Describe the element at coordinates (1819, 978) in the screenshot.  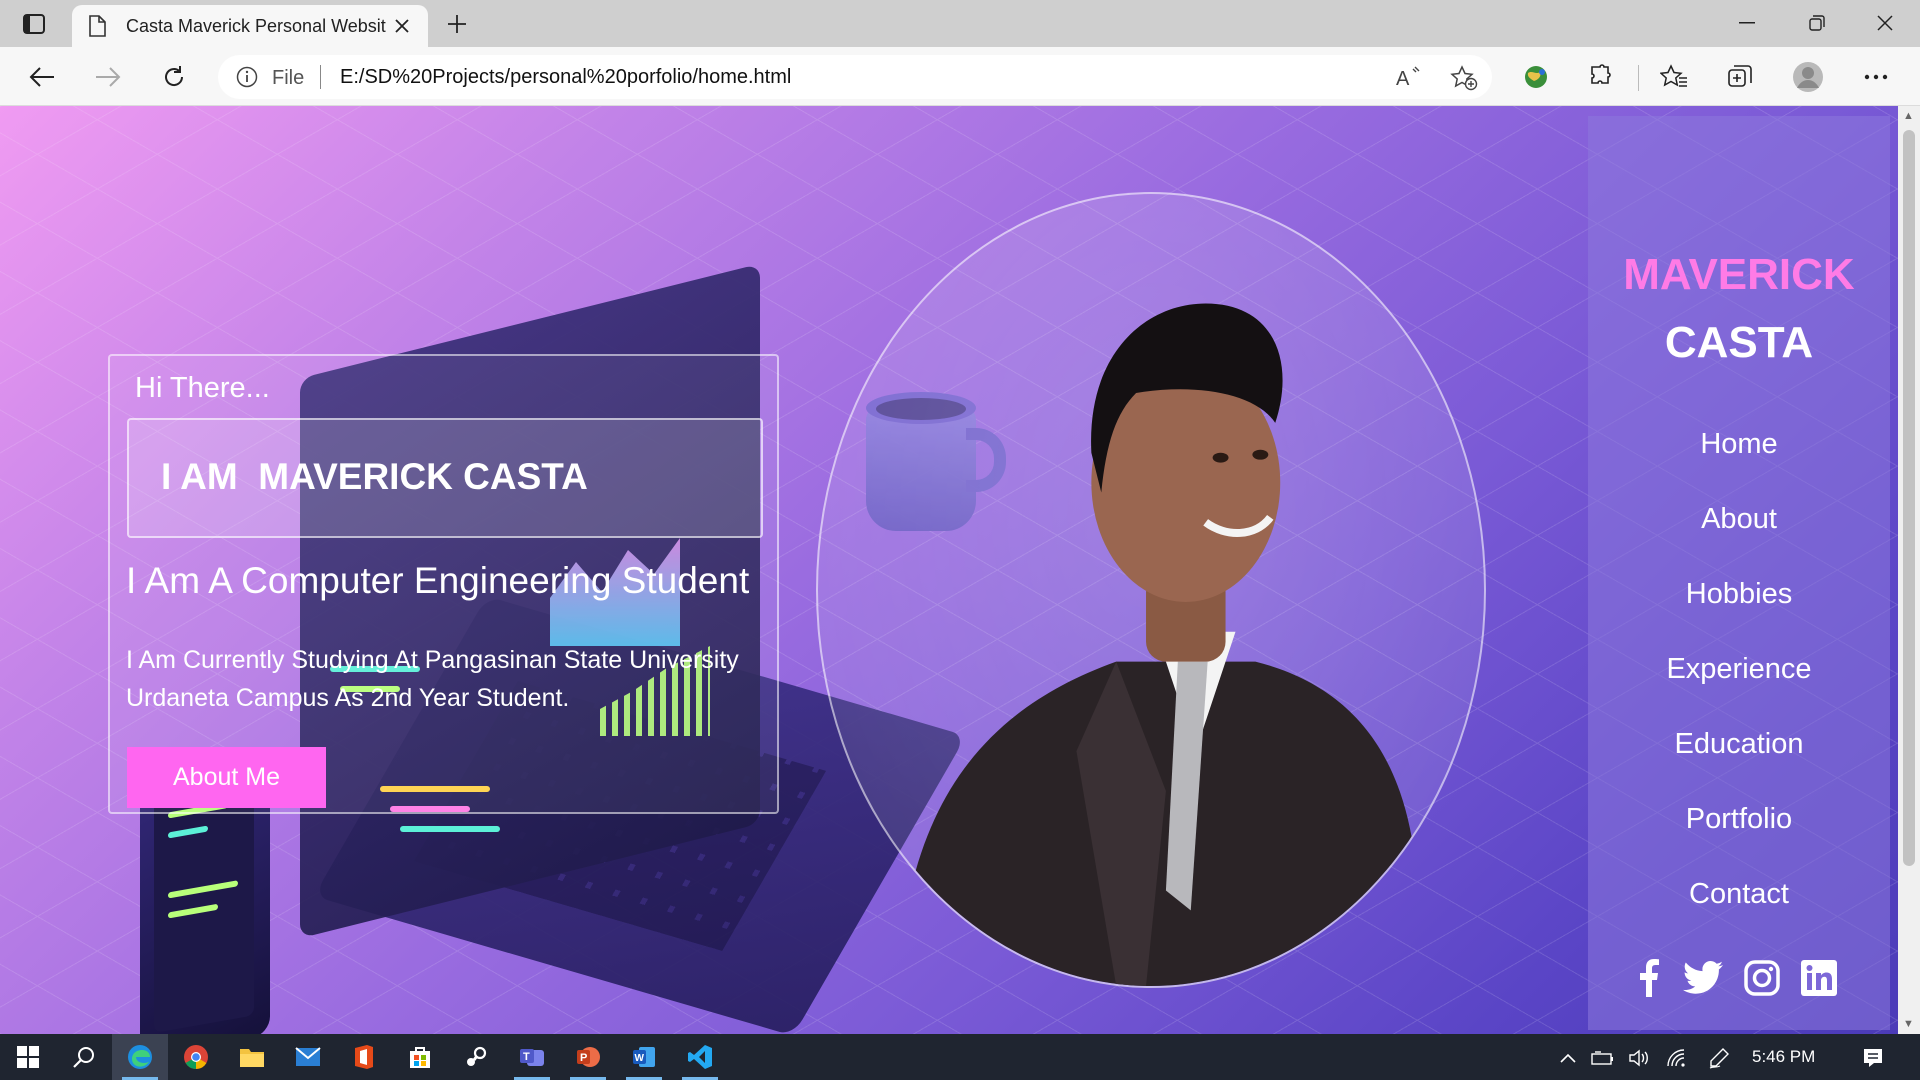
I see `linkedin-icon` at that location.